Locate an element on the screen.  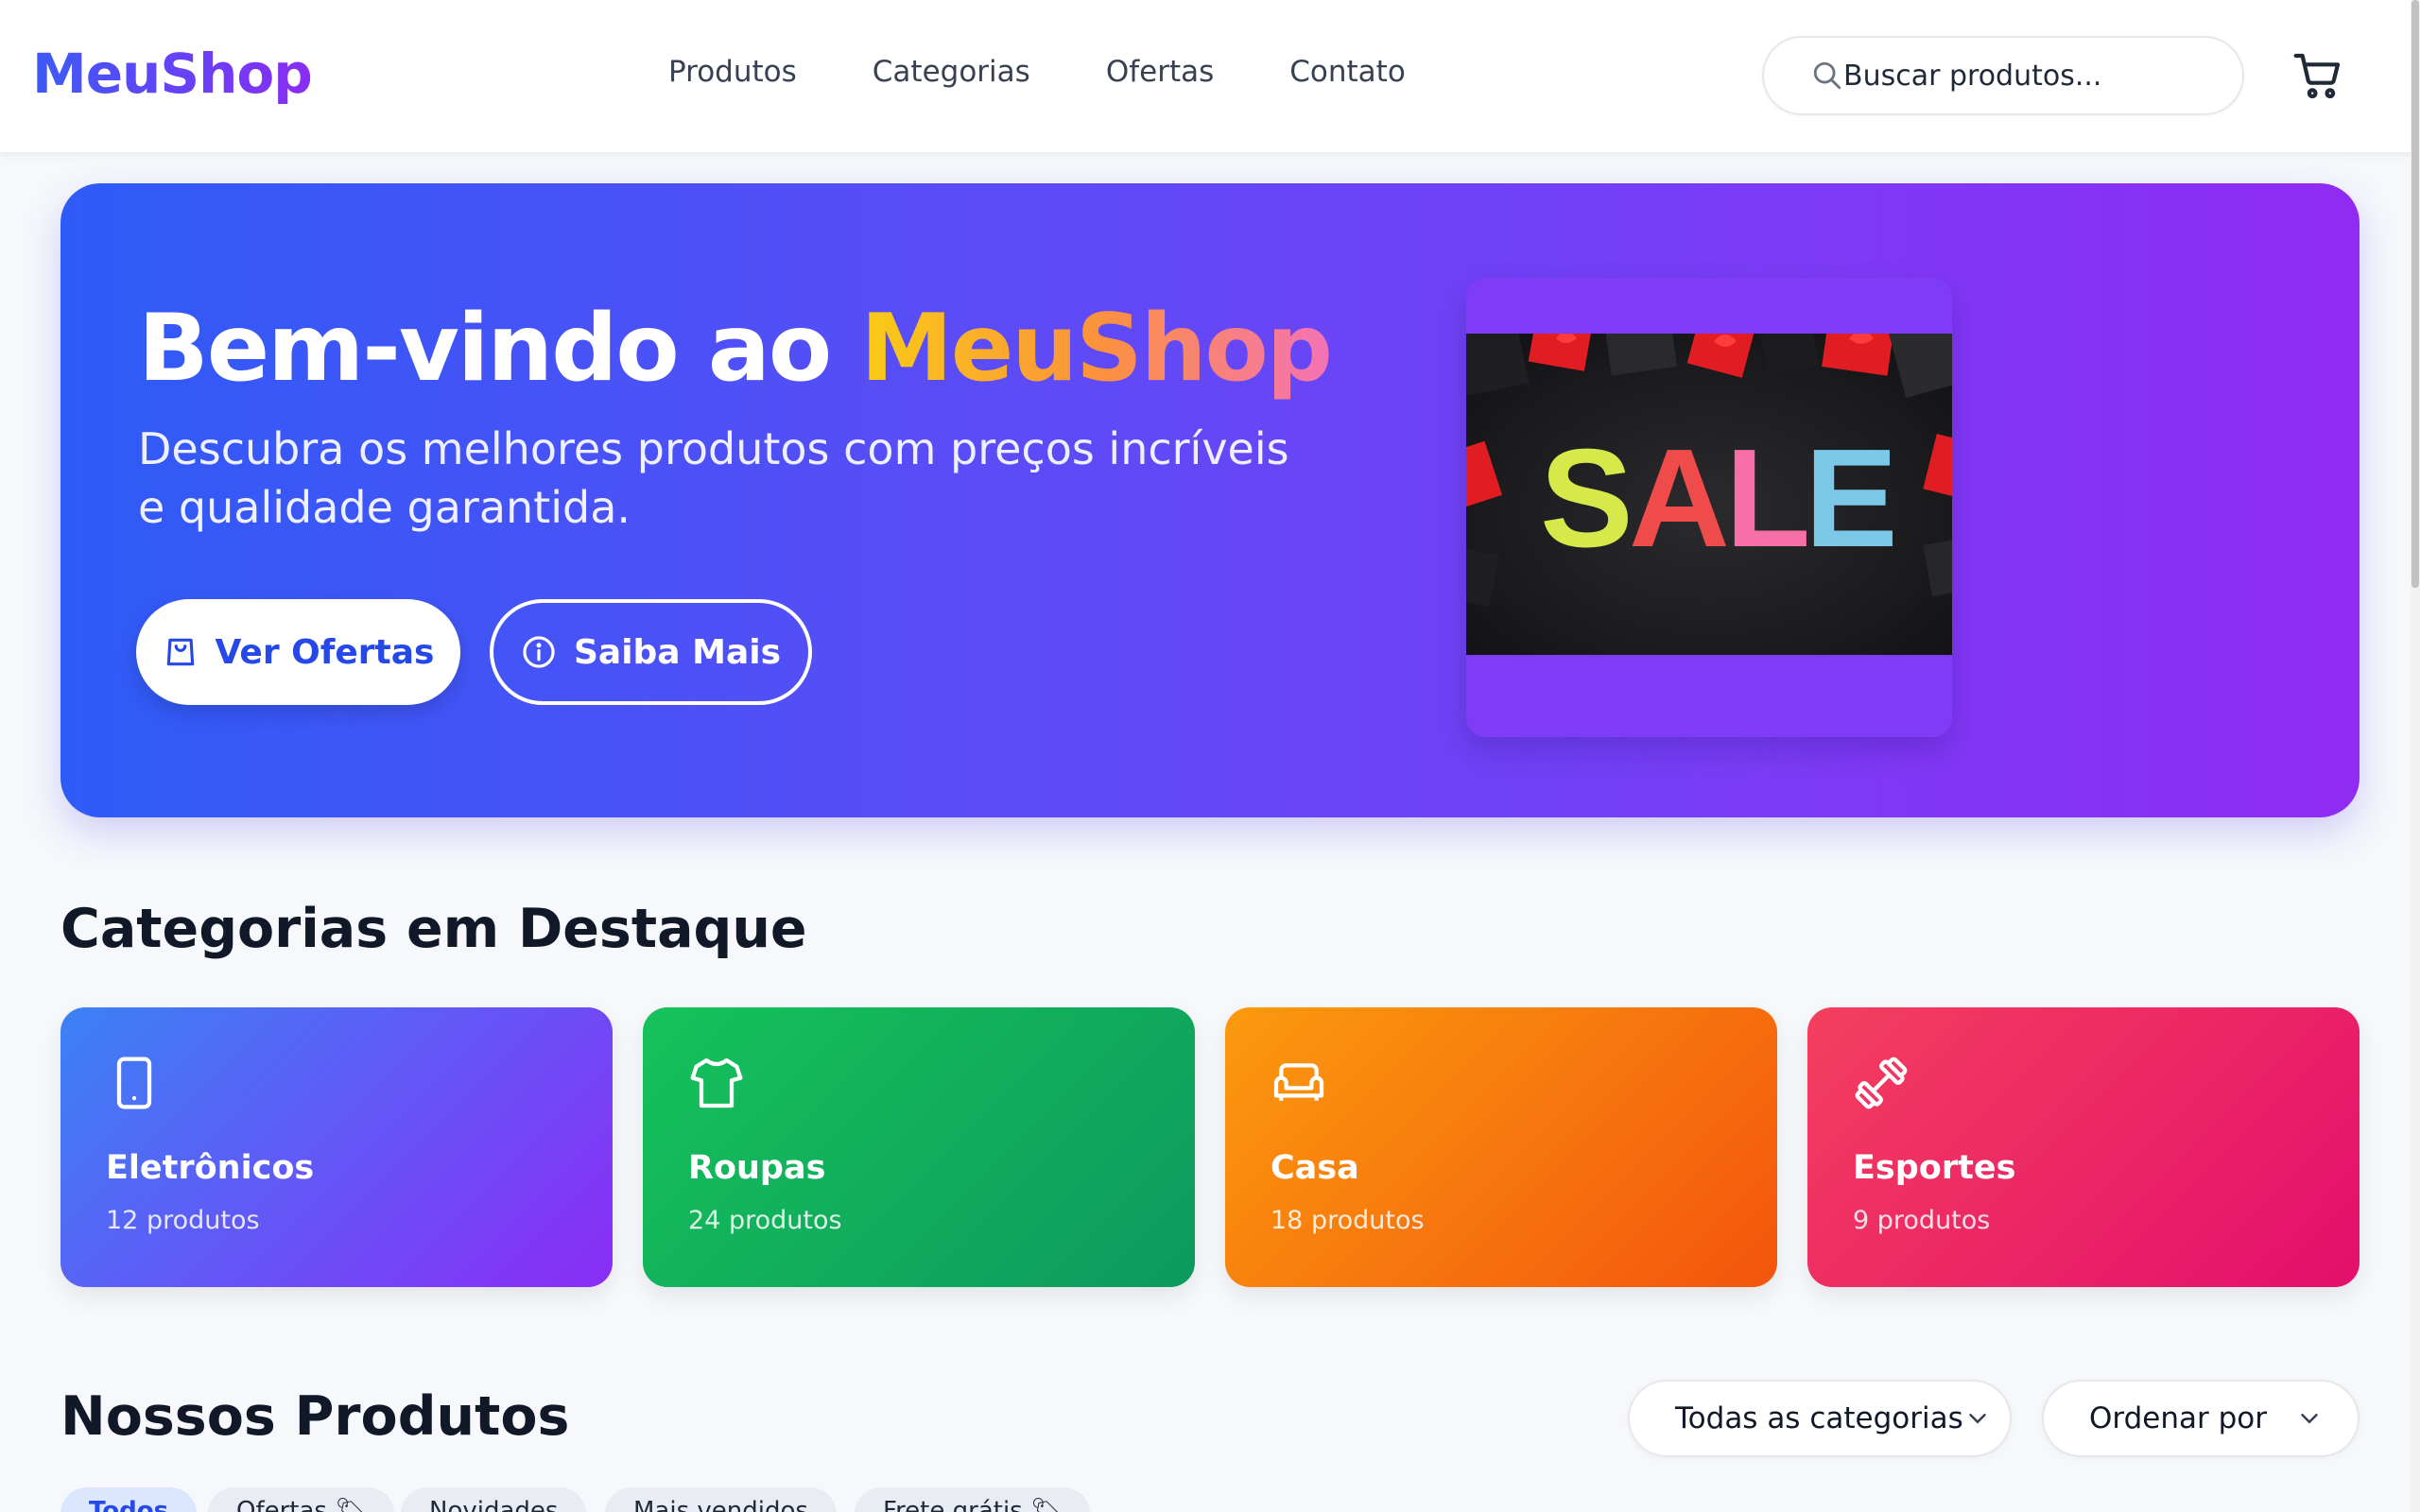
nav-produtos: Produtos is located at coordinates (732, 72).